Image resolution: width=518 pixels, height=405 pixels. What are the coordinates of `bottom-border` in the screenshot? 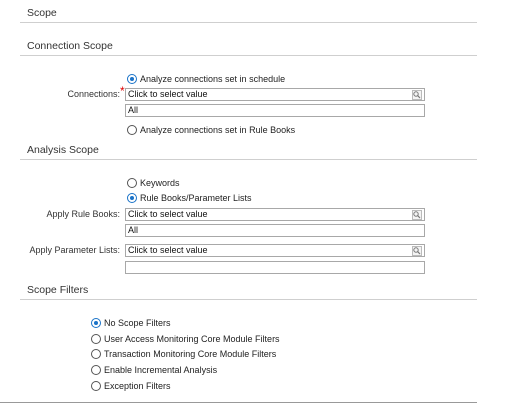 It's located at (238, 402).